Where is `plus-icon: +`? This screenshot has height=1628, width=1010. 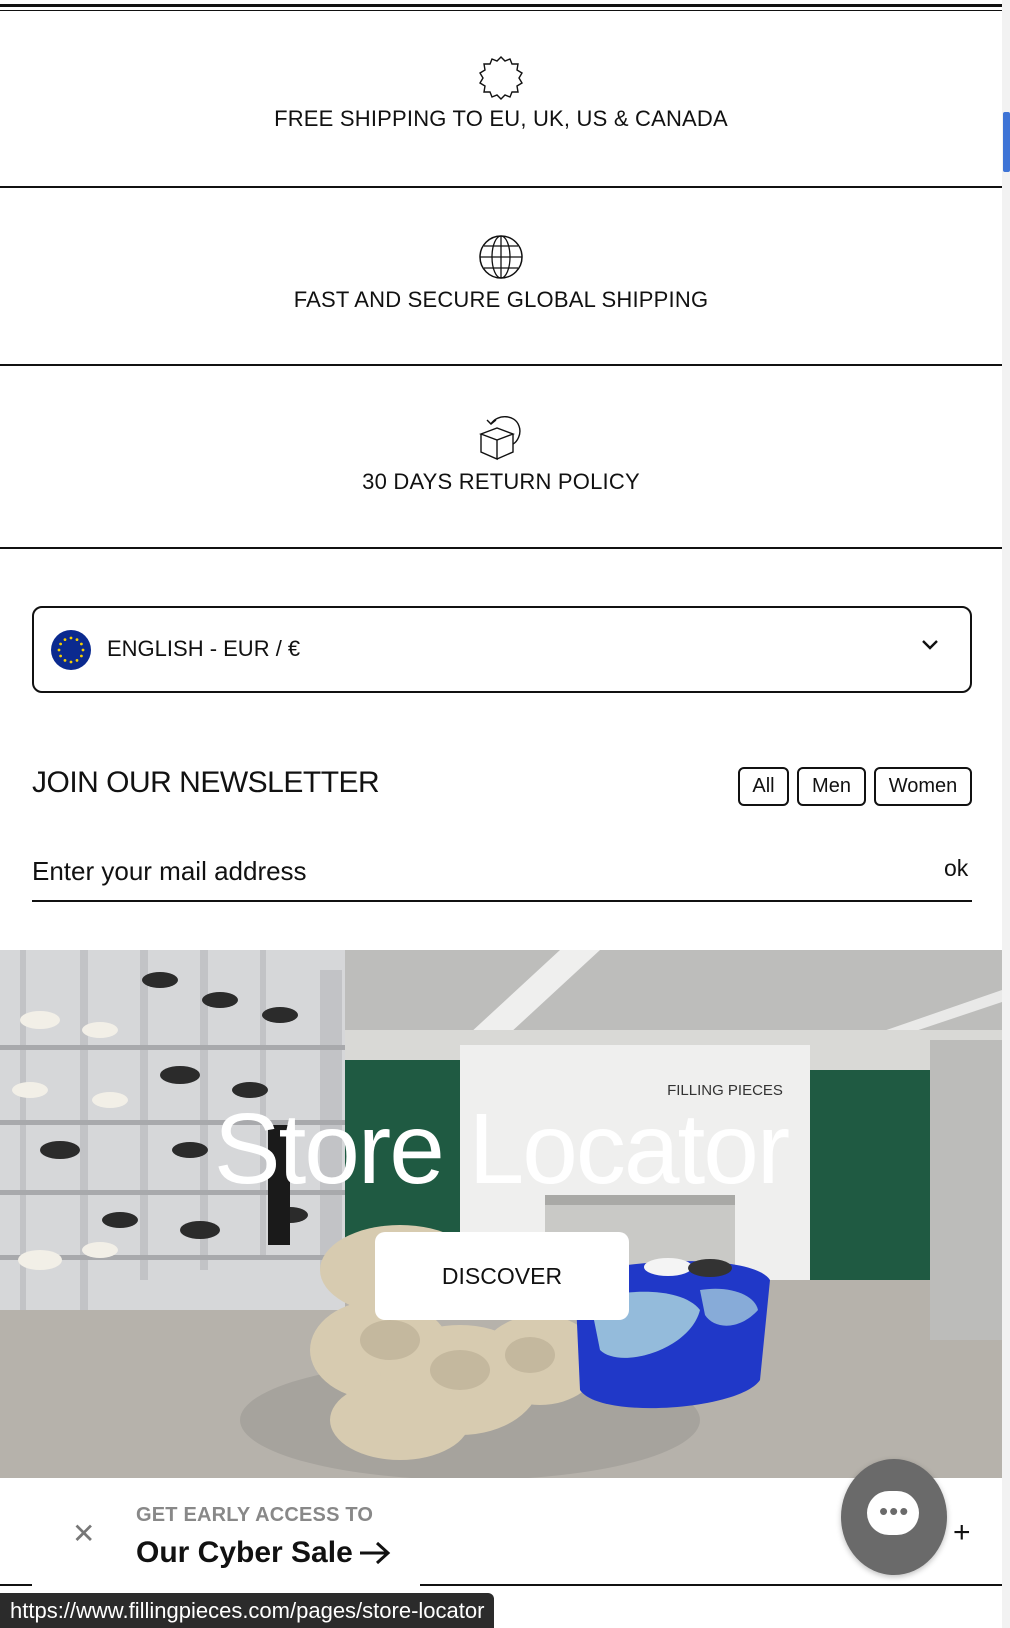
plus-icon: + is located at coordinates (962, 1533).